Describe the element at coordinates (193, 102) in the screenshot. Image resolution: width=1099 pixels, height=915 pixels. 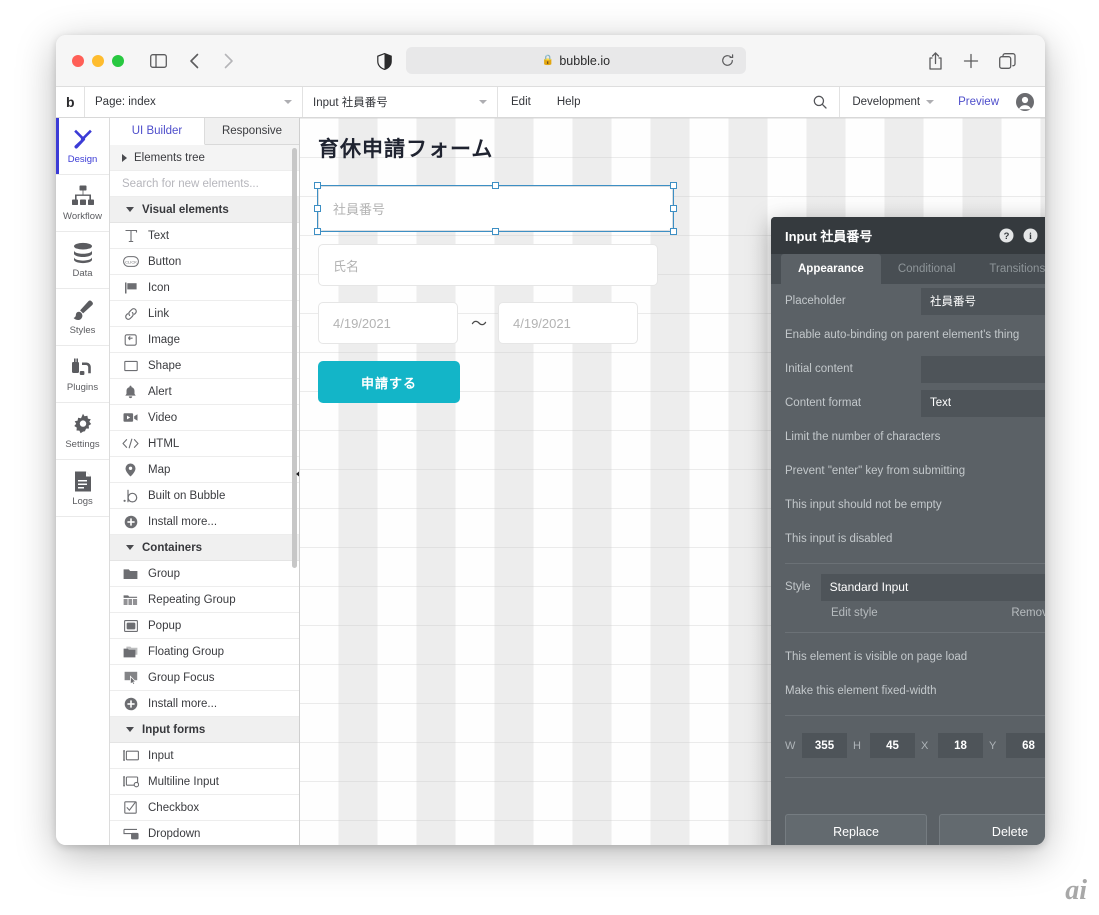
I see `page-selector: Page: index` at that location.